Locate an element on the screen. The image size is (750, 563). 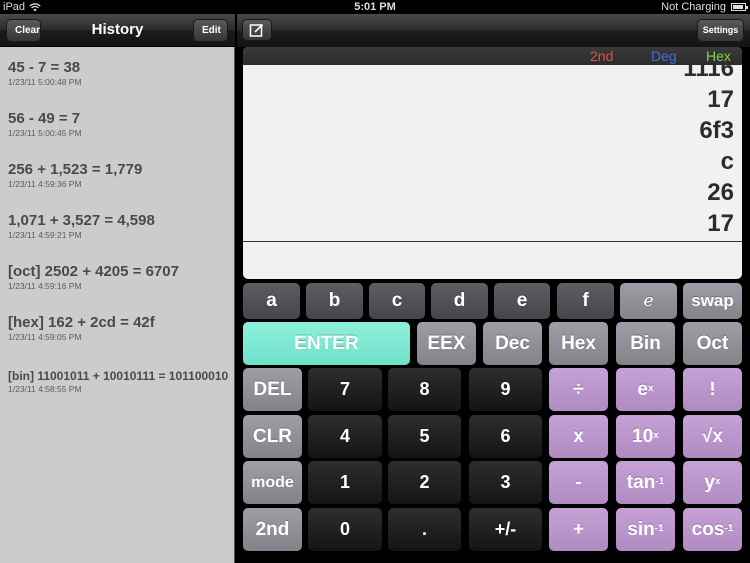
key-ten-power: 10 x is located at coordinates (645, 436).